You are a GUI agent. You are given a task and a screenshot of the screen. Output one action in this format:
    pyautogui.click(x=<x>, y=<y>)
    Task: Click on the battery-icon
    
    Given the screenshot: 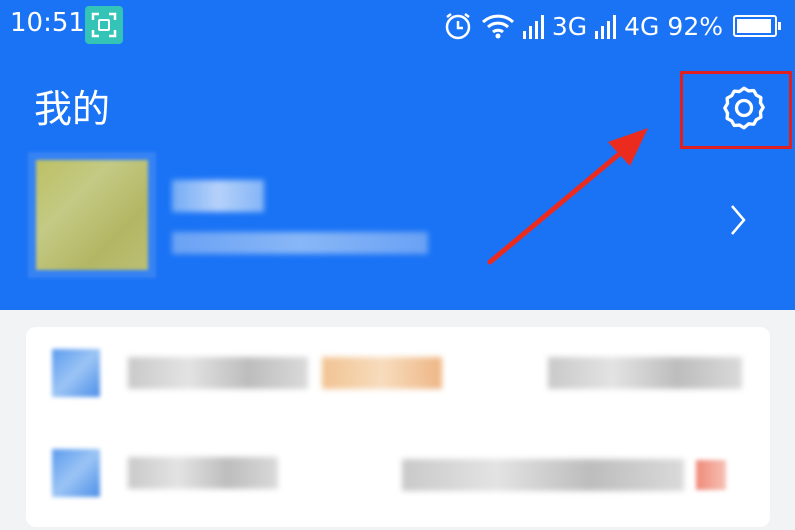 What is the action you would take?
    pyautogui.click(x=757, y=26)
    